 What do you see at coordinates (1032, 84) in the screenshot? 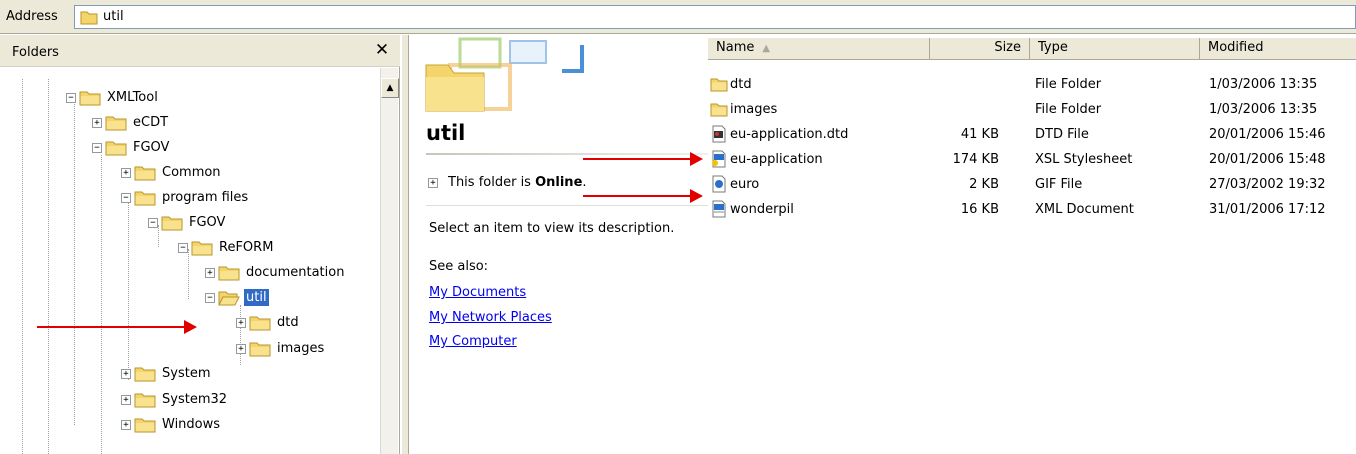
I see `file-row: dtd File Folder 1/03/2006 13:35` at bounding box center [1032, 84].